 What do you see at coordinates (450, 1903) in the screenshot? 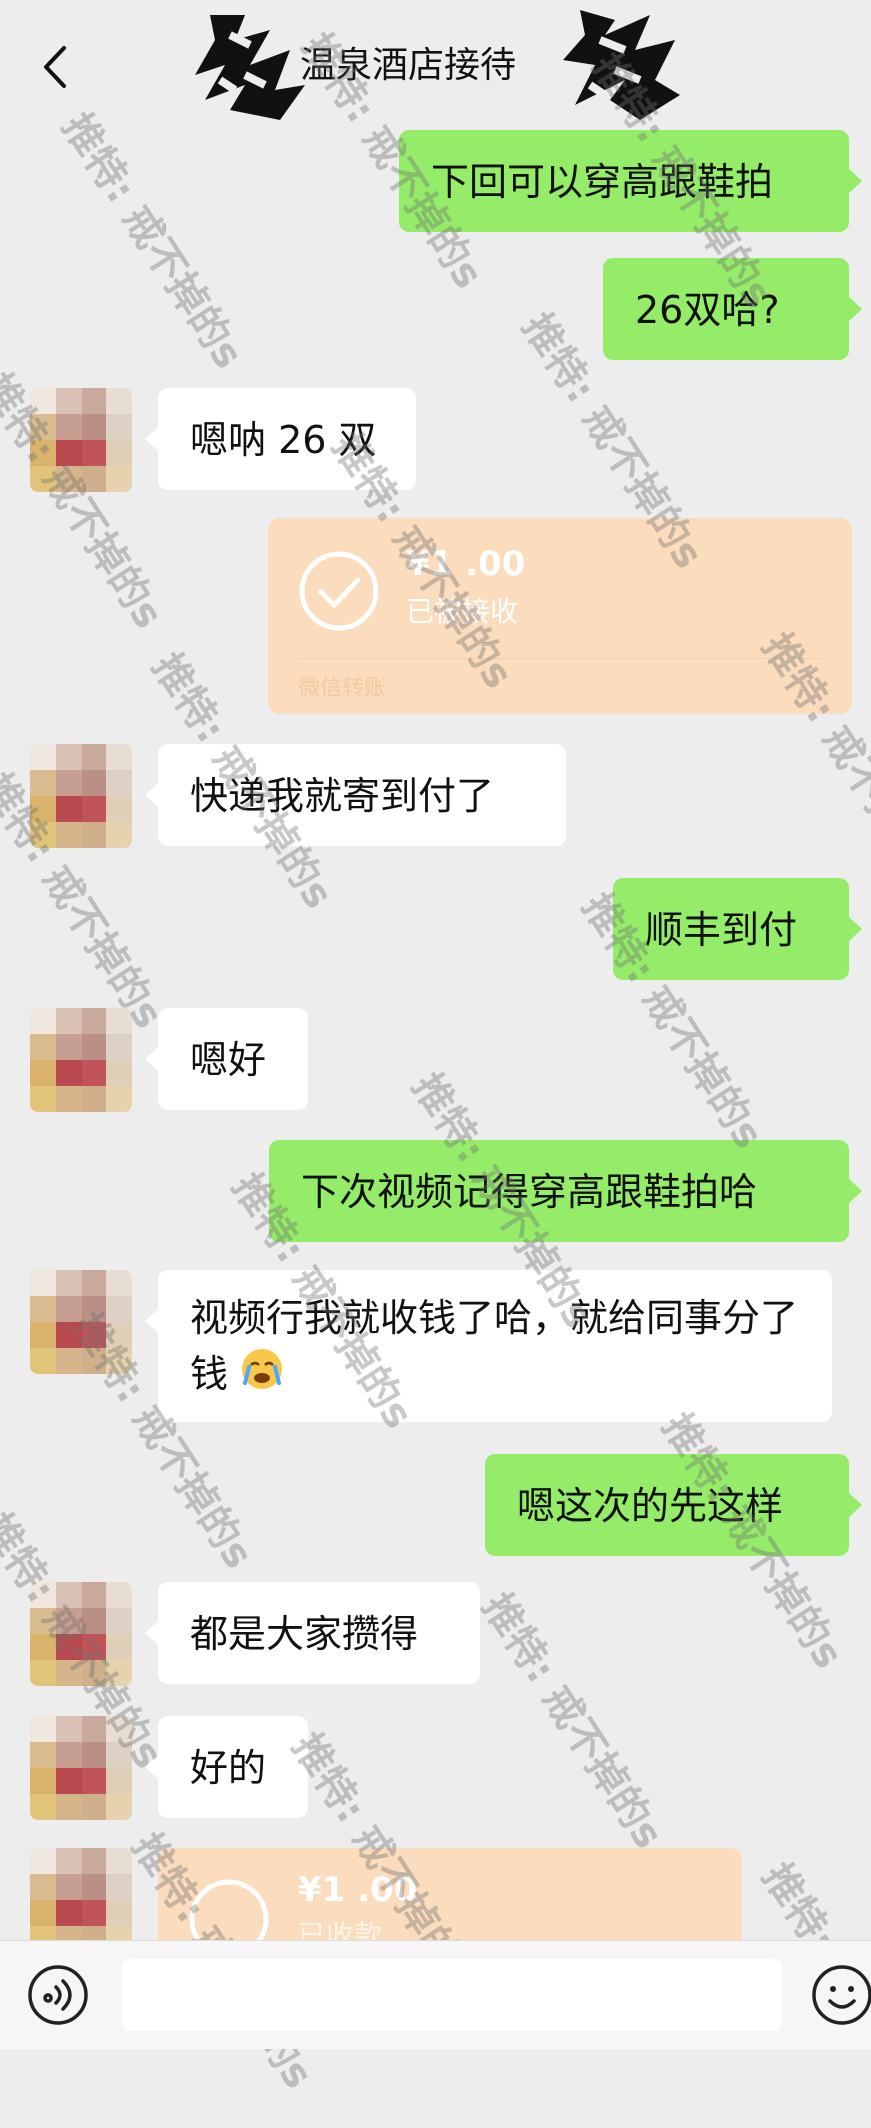
I see `transfer-card: ¥1 .00 已收款` at bounding box center [450, 1903].